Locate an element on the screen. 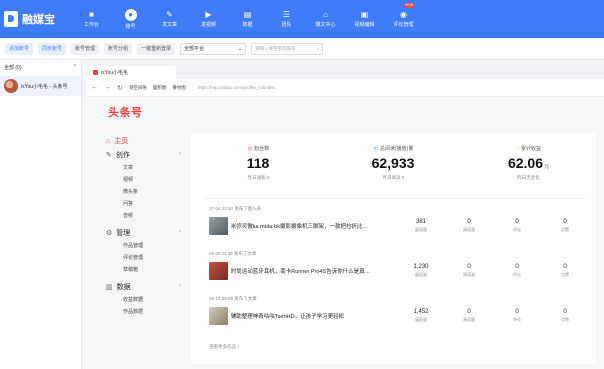 The image size is (604, 369). nav-video-edit: ▣ 视频编辑 is located at coordinates (364, 19).